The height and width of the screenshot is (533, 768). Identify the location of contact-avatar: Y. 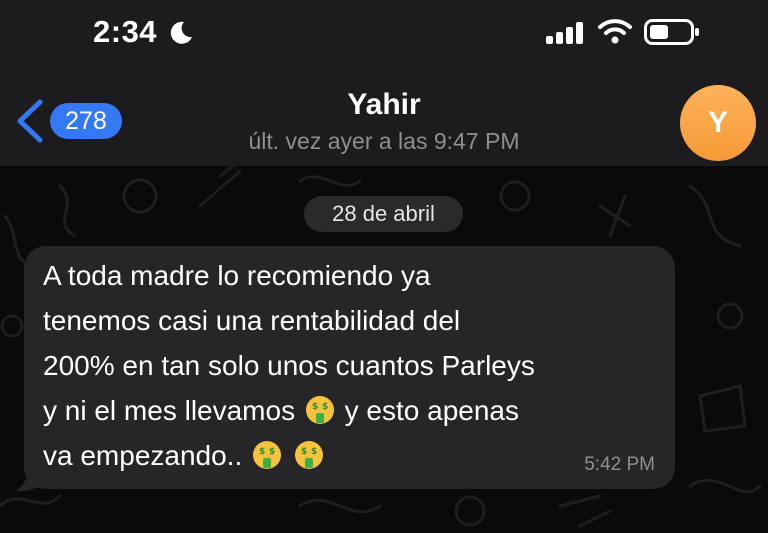
(718, 123).